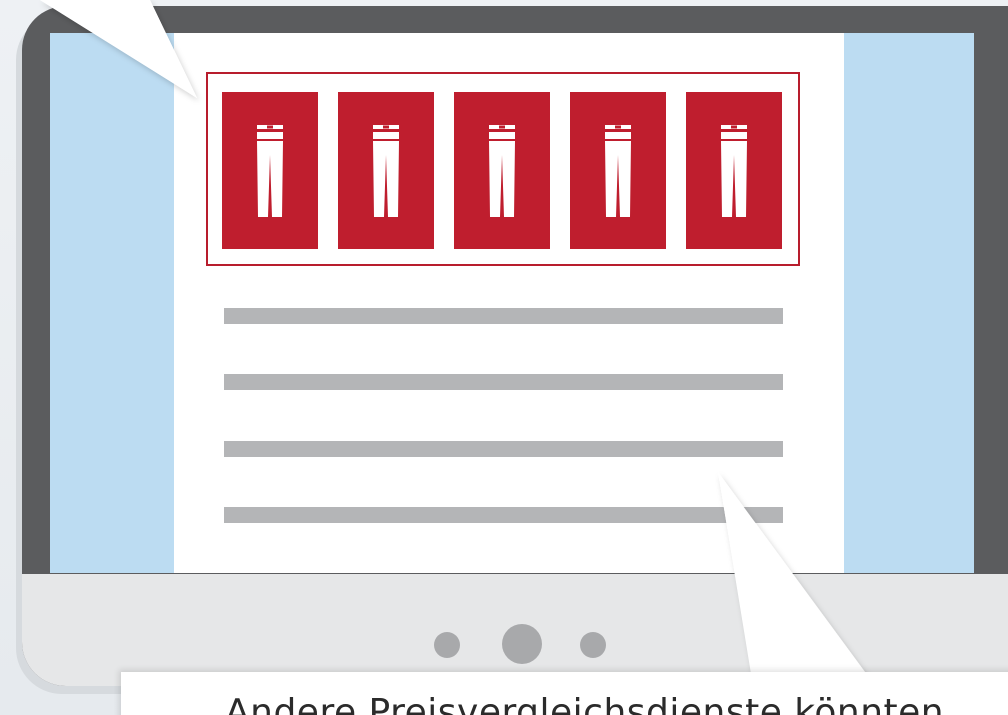 The image size is (1008, 715). I want to click on speech-bubble-bottom-tail, so click(793, 576).